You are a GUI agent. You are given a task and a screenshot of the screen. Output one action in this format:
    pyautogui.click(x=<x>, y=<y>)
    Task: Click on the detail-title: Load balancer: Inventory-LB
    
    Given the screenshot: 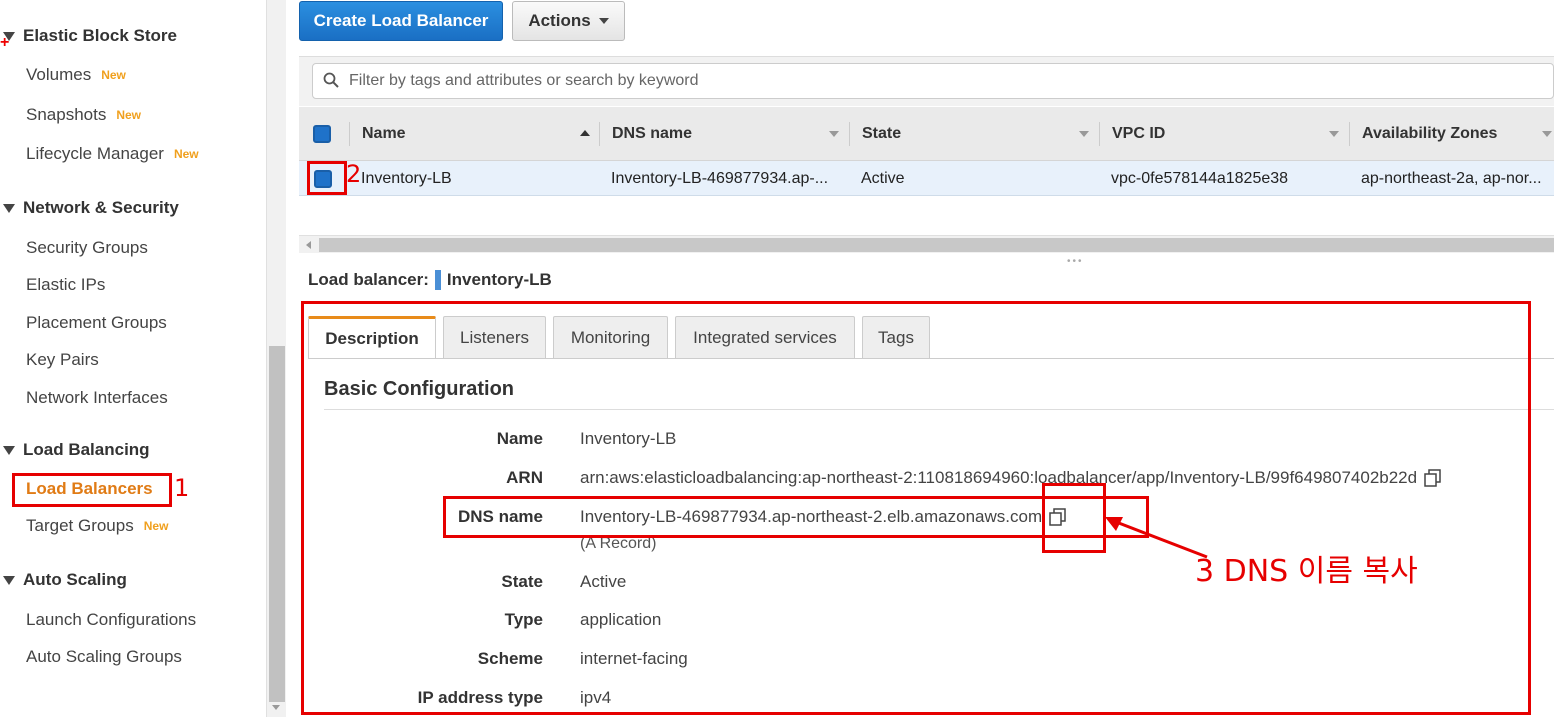 What is the action you would take?
    pyautogui.click(x=430, y=280)
    